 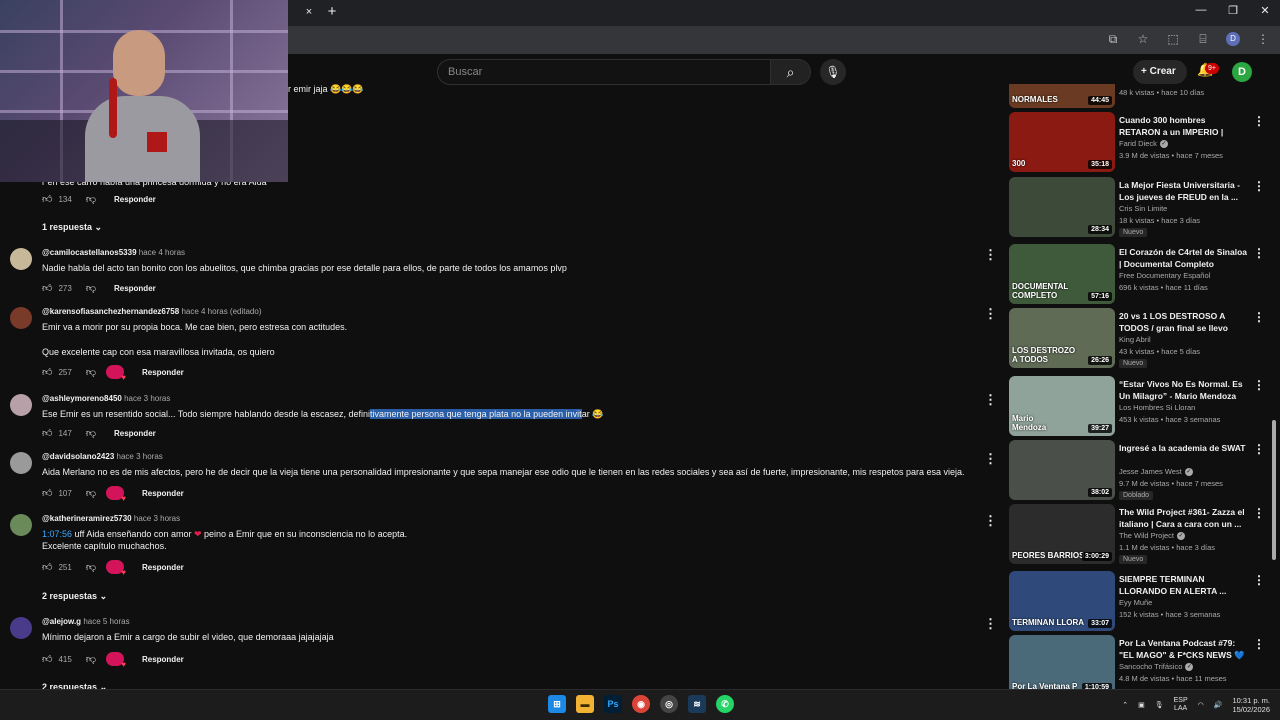 I want to click on channel-name: Cris Sin Limite, so click(x=1143, y=208).